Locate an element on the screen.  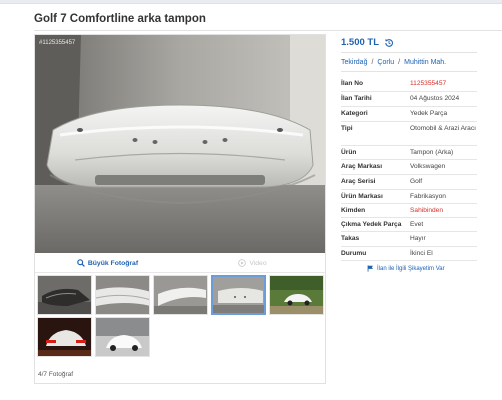
detail-value: 04 Ağustos 2024 is located at coordinates (435, 98).